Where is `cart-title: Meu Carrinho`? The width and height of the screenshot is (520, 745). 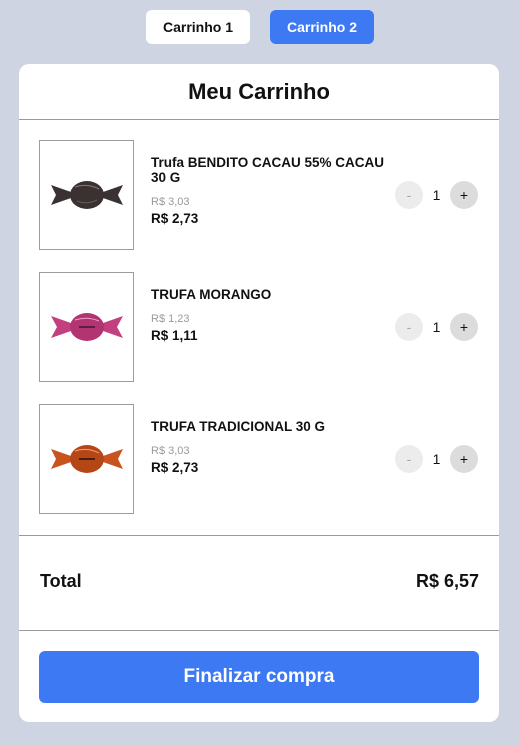
cart-title: Meu Carrinho is located at coordinates (259, 92).